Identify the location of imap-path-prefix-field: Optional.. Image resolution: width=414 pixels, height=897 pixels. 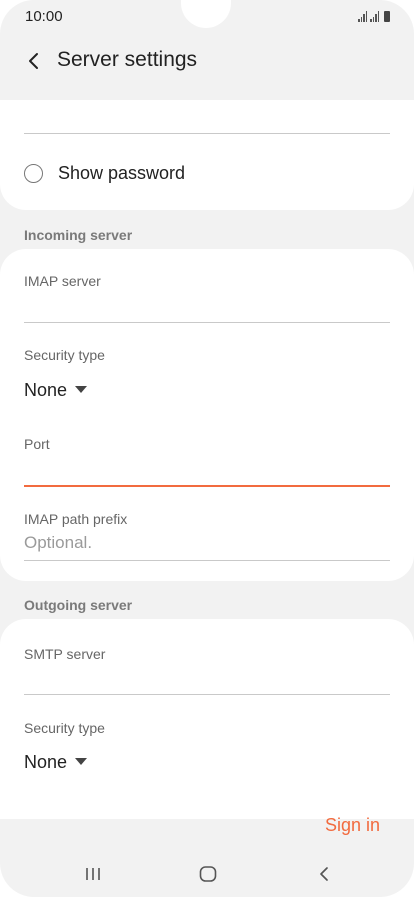
(58, 543).